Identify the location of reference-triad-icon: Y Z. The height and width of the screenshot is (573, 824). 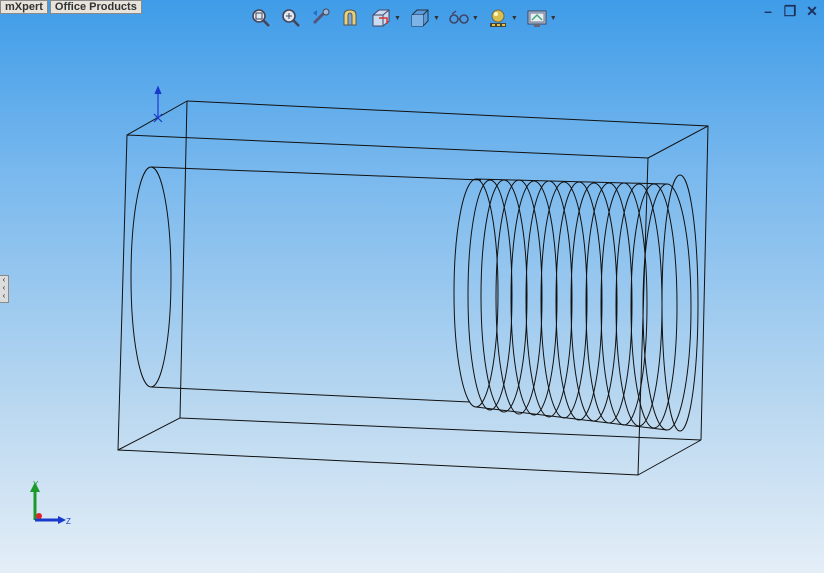
(50, 503).